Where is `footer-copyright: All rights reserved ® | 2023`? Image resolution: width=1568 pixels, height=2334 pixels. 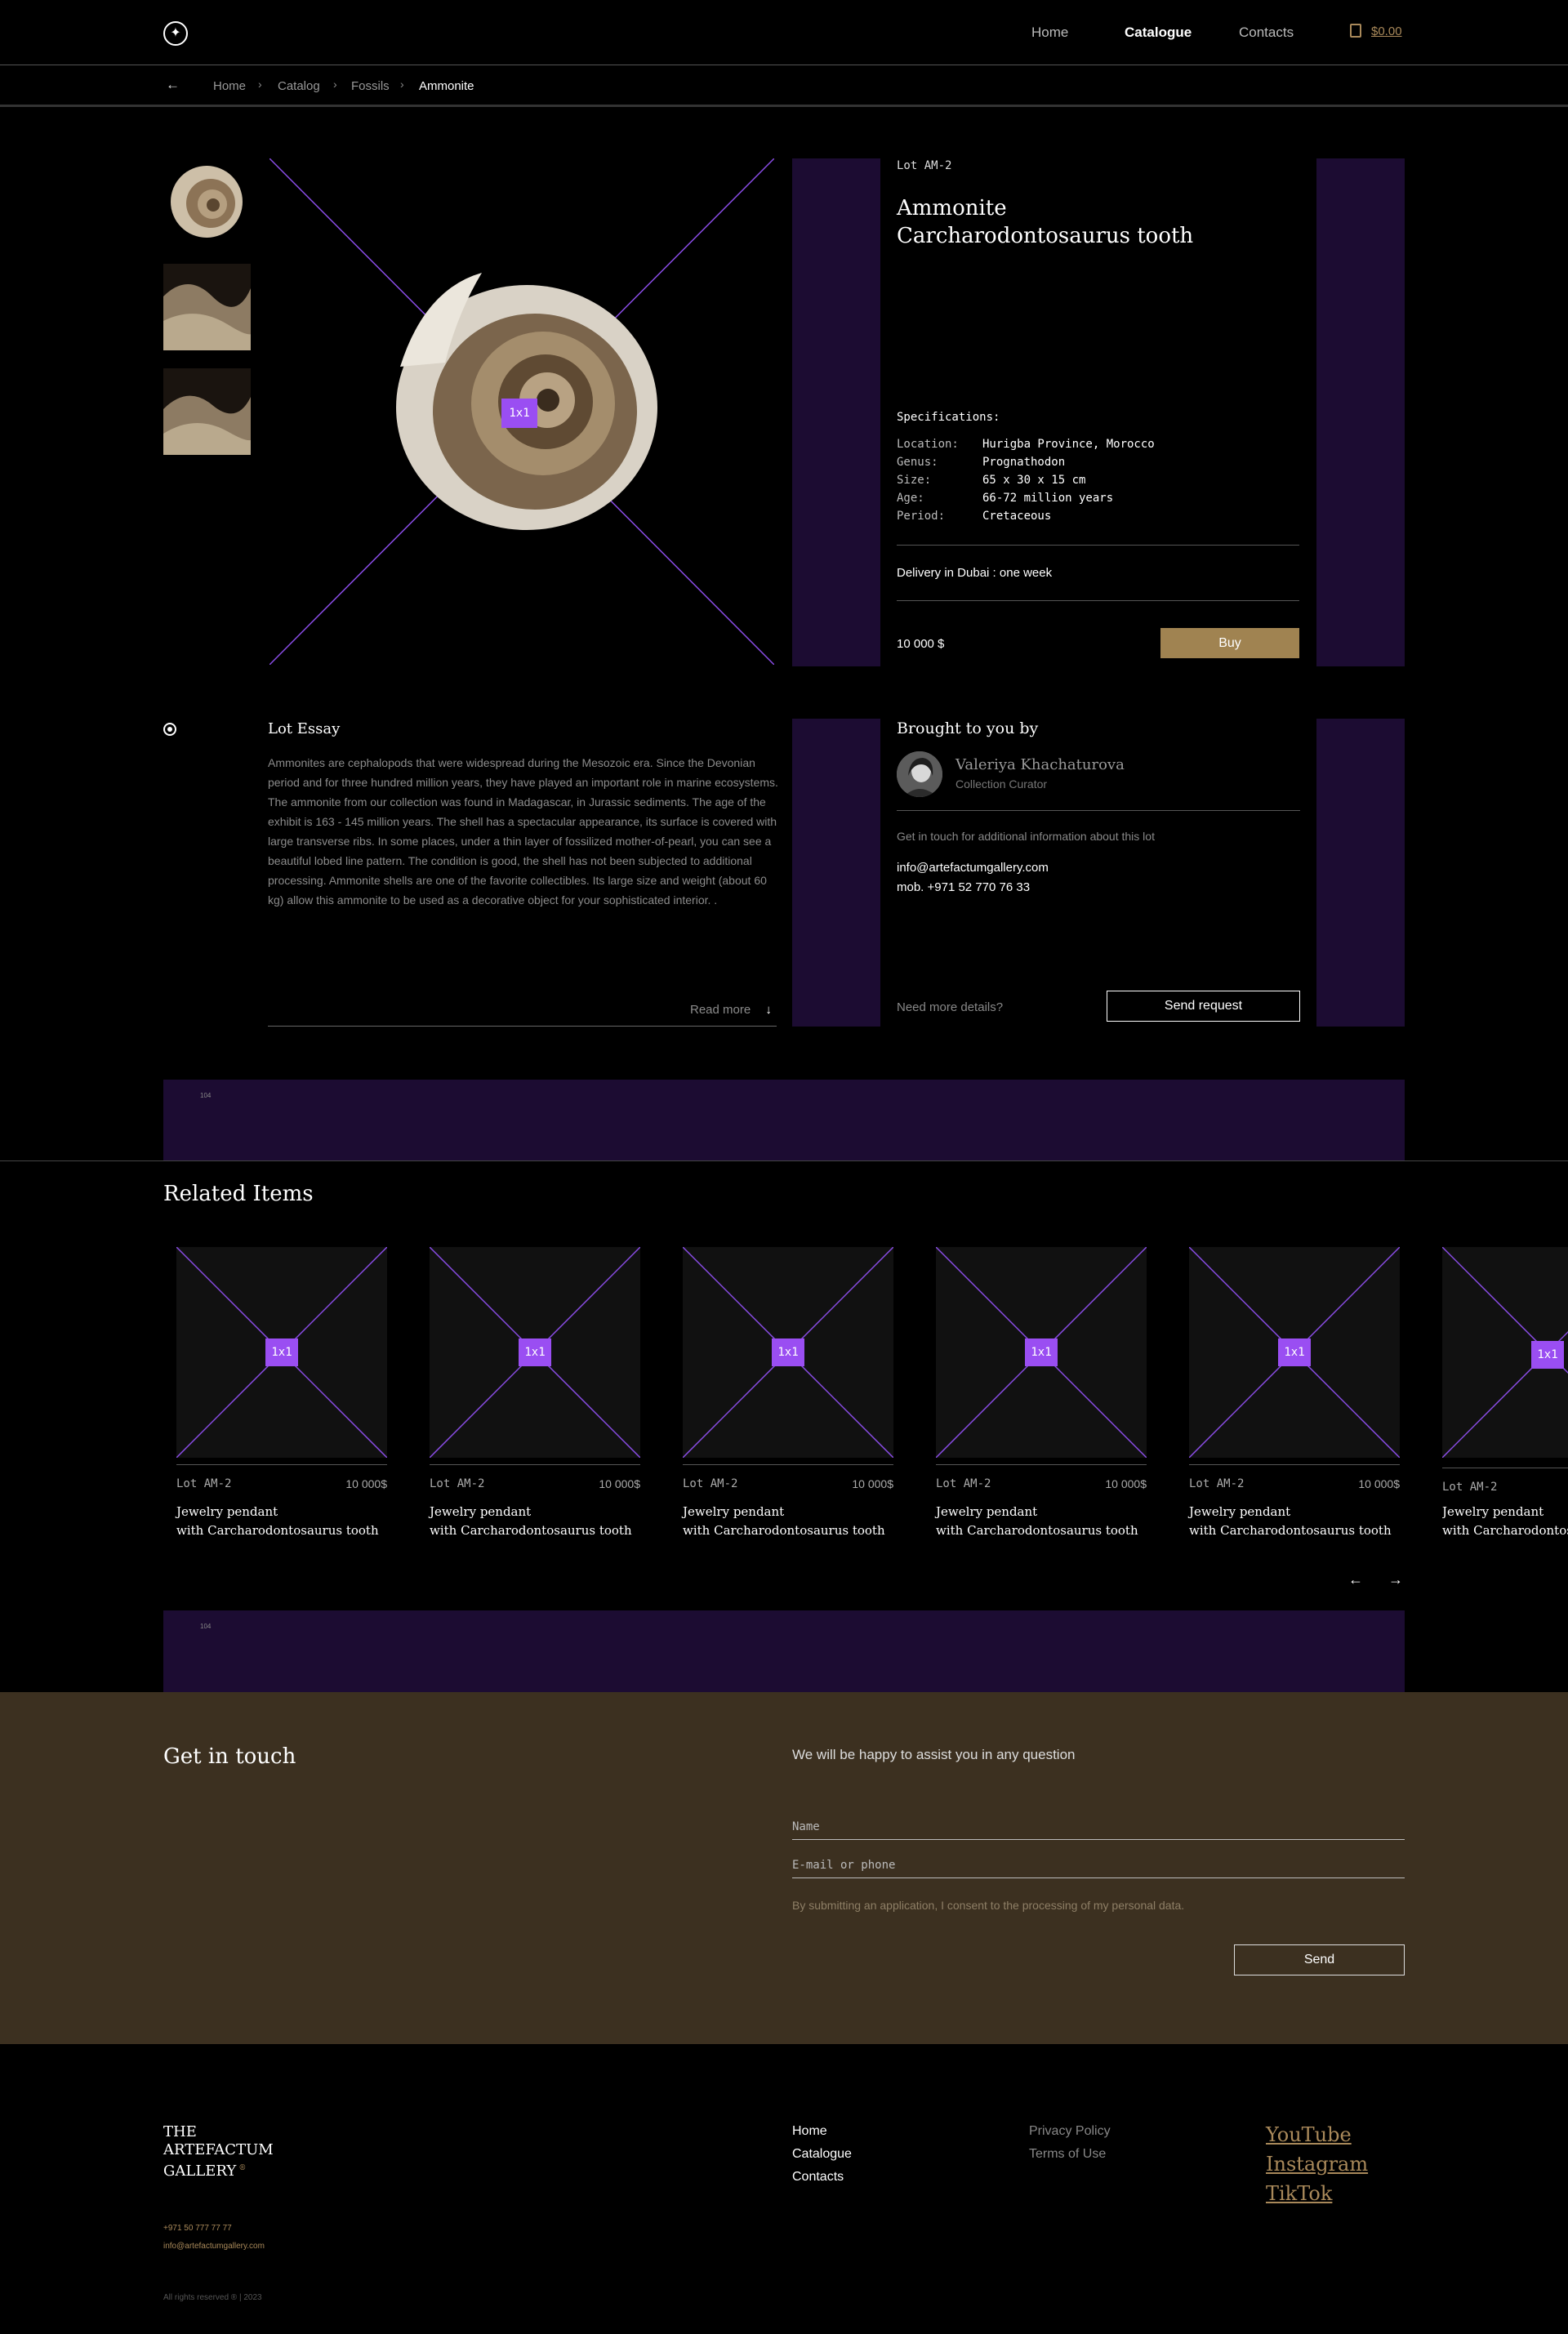
footer-copyright: All rights reserved ® | 2023 is located at coordinates (212, 2297).